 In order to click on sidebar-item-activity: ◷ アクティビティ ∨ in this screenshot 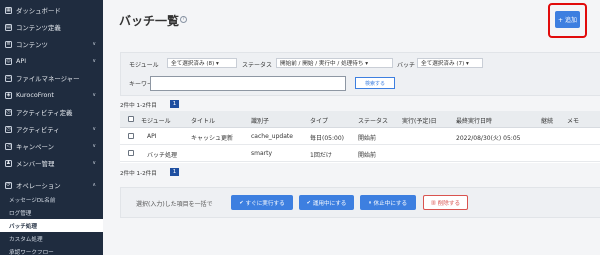, I will do `click(51, 129)`.